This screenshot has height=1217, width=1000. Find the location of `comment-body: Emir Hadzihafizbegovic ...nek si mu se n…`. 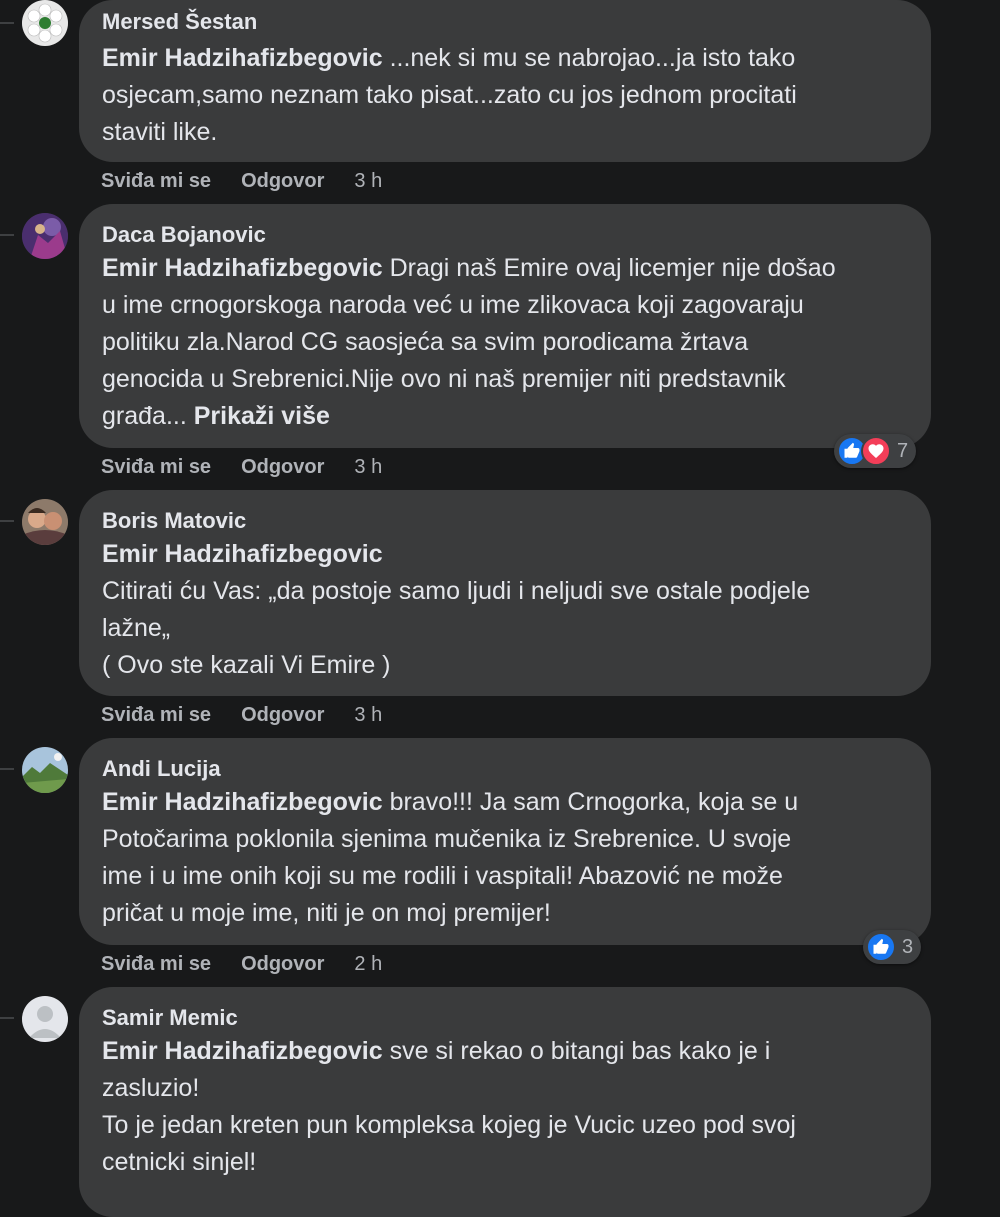

comment-body: Emir Hadzihafizbegovic ...nek si mu se n… is located at coordinates (505, 95).